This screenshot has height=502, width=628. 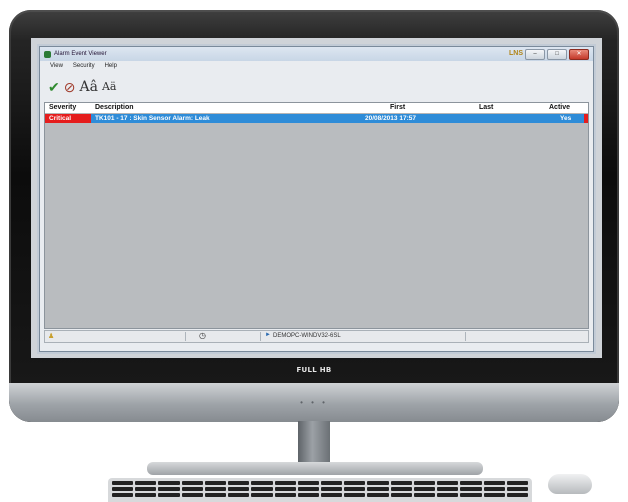 What do you see at coordinates (88, 87) in the screenshot?
I see `font-increase-button: Aâ` at bounding box center [88, 87].